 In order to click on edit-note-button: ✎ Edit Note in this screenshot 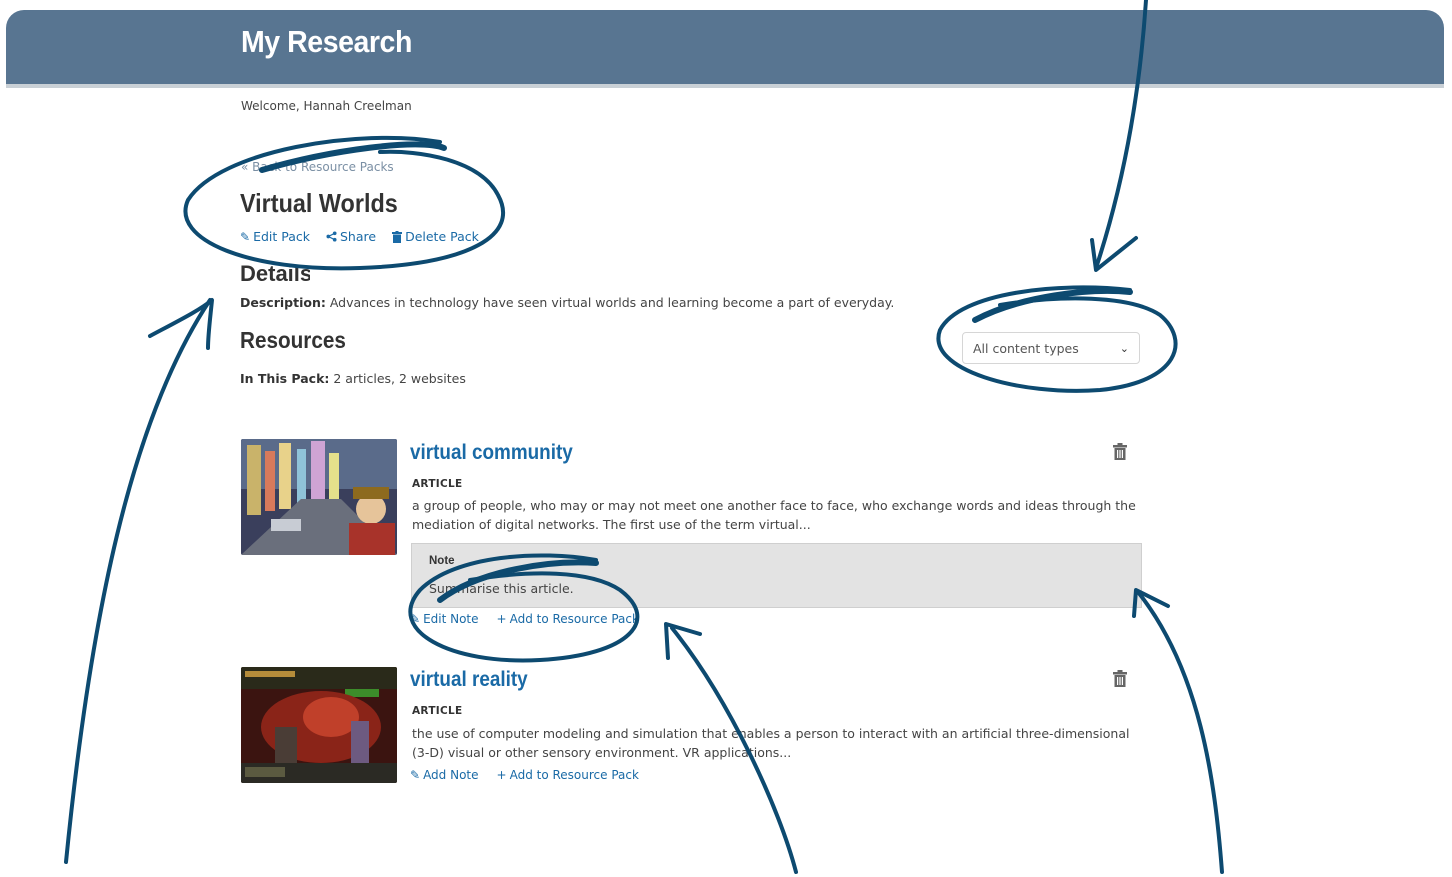, I will do `click(444, 619)`.